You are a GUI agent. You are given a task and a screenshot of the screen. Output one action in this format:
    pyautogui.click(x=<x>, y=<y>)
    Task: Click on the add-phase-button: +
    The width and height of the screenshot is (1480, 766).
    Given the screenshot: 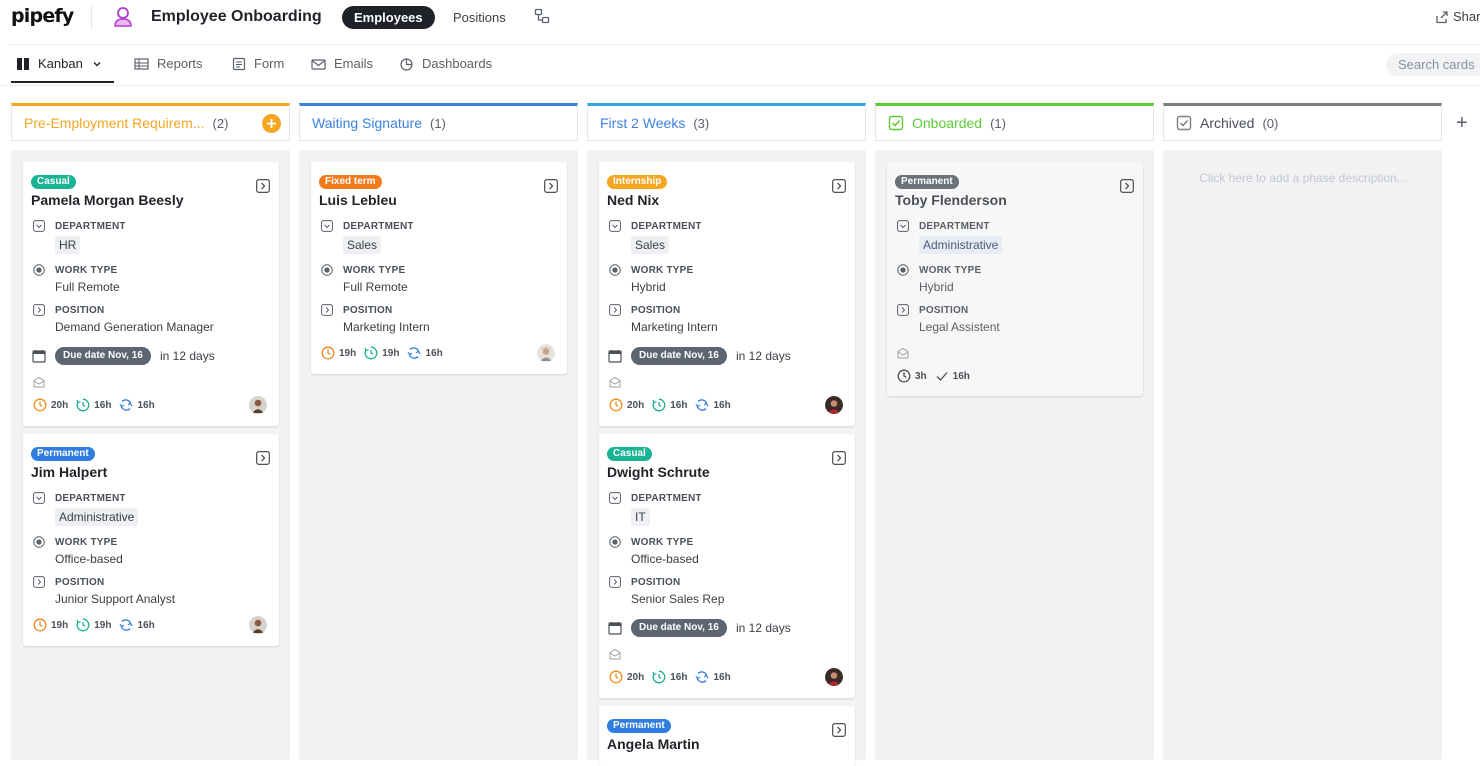 What is the action you would take?
    pyautogui.click(x=1462, y=123)
    